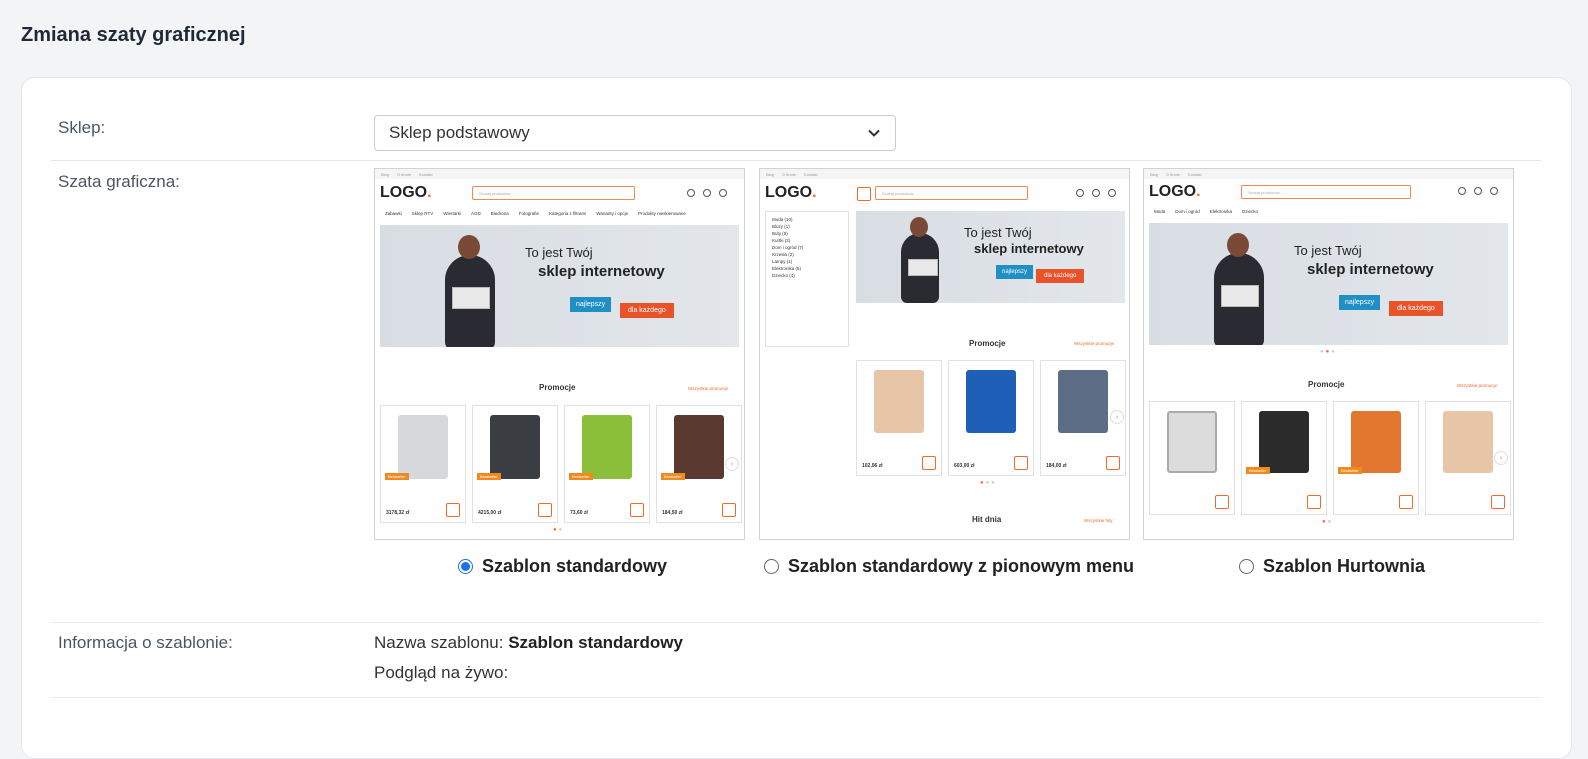 This screenshot has width=1588, height=759. What do you see at coordinates (82, 127) in the screenshot?
I see `shop-label: Sklep:` at bounding box center [82, 127].